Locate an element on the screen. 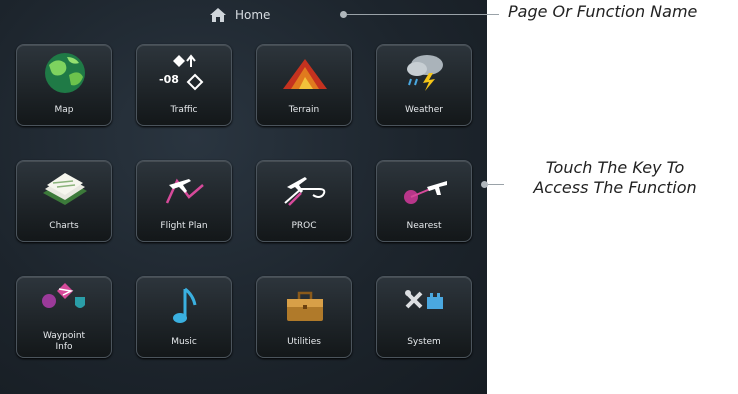  title-bar: Home is located at coordinates (243, 16).